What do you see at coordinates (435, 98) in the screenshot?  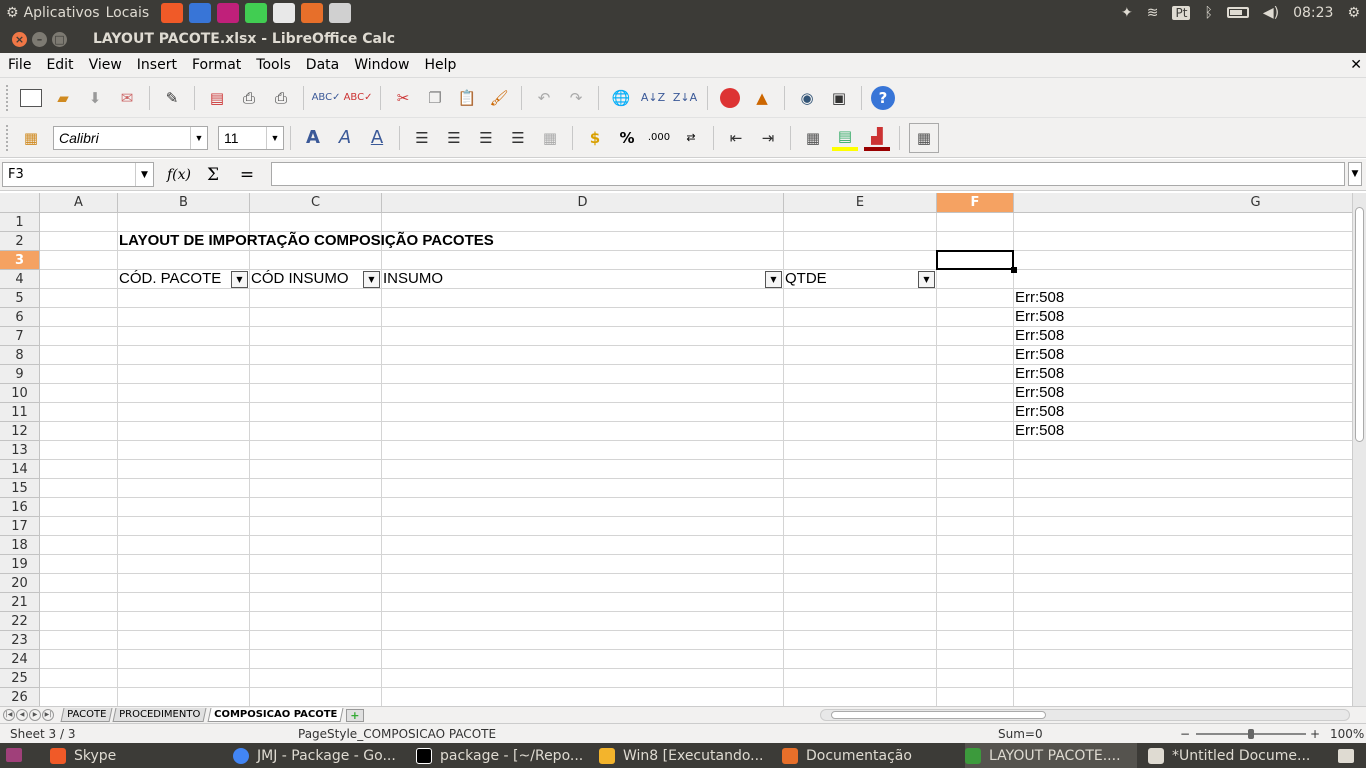 I see `copy-icon: ❐` at bounding box center [435, 98].